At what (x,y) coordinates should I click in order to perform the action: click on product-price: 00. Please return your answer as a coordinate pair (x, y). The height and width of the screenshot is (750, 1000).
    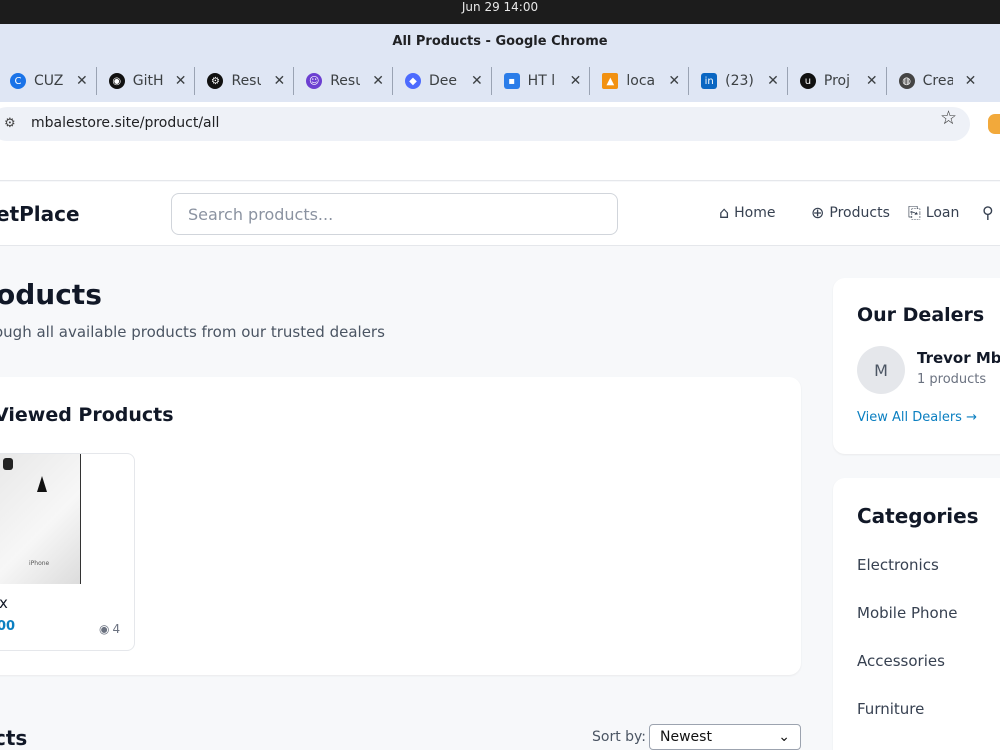
    Looking at the image, I should click on (8, 626).